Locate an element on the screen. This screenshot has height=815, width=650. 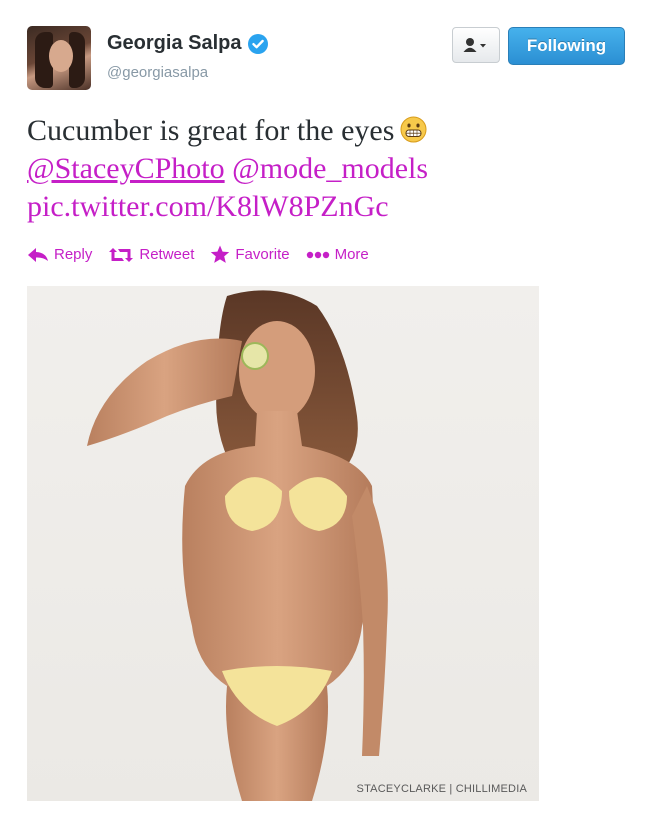
tweet-body: Cucumber is great for the eyes is located at coordinates (211, 130).